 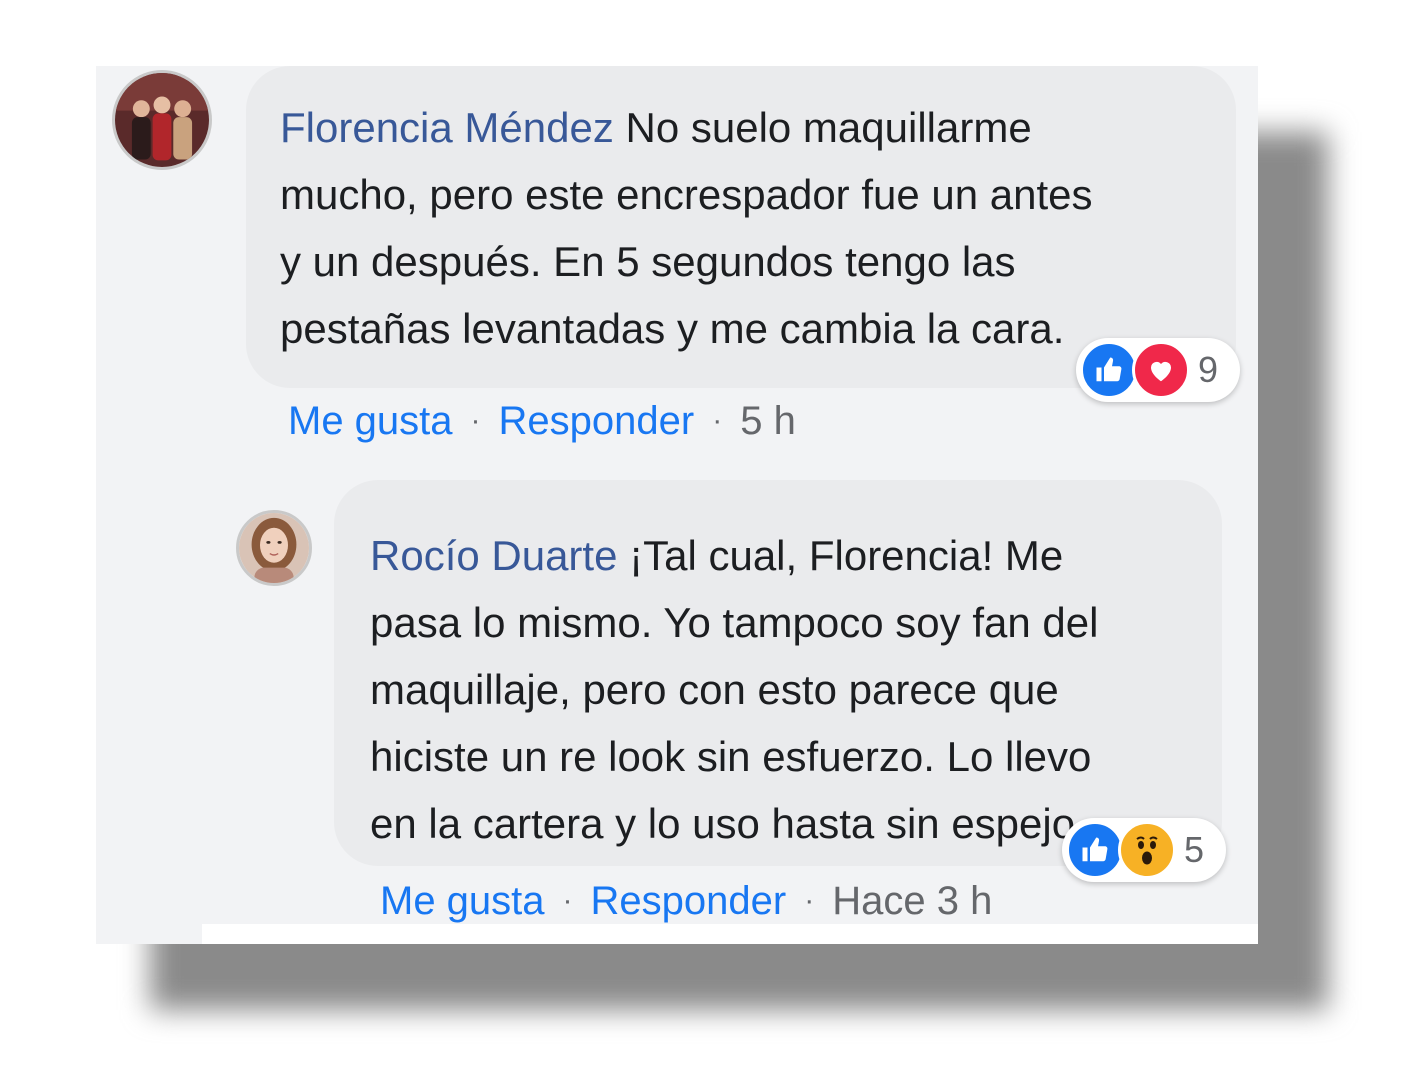 I want to click on love-icon, so click(x=1161, y=370).